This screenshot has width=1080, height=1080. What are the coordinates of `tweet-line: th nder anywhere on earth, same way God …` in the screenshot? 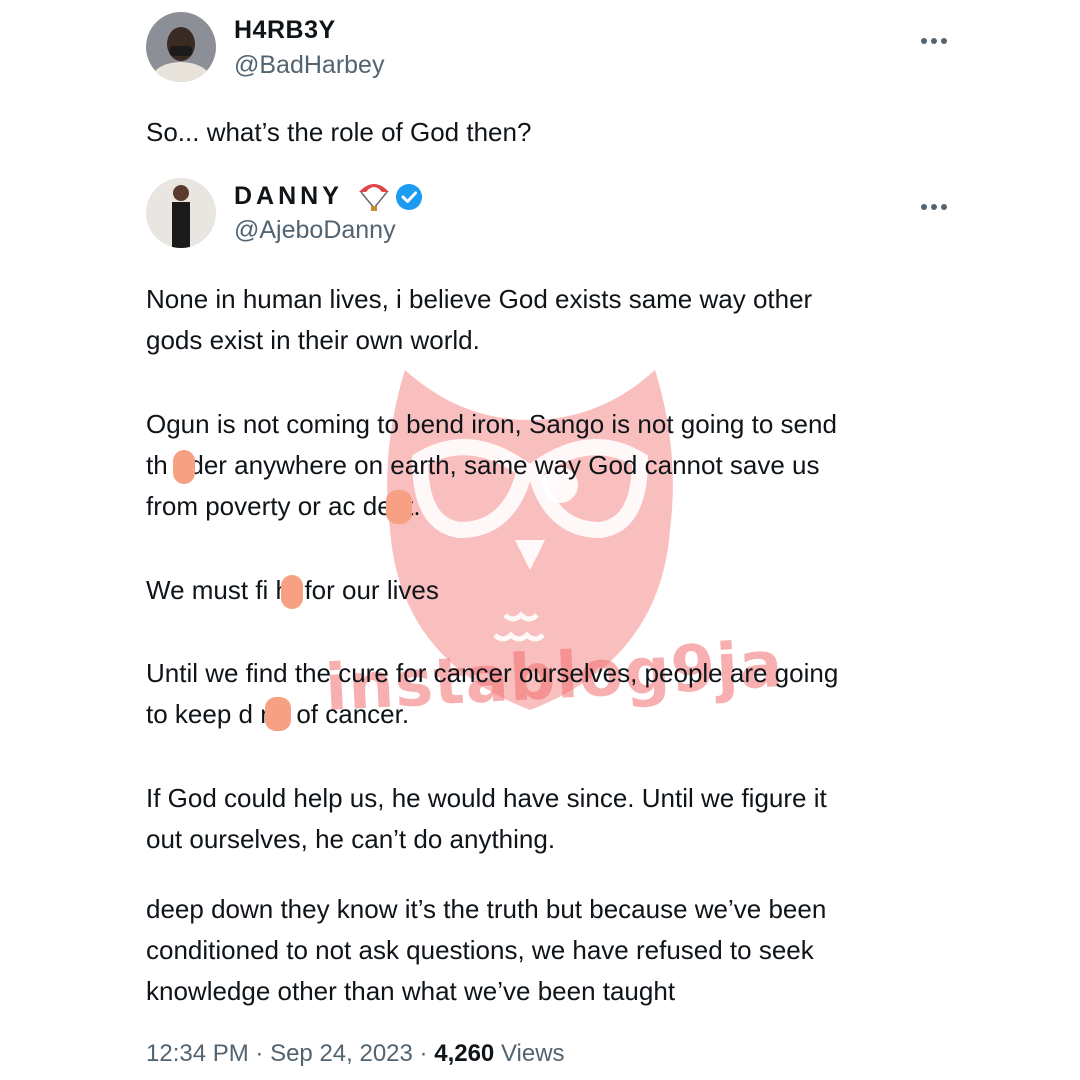 It's located at (483, 465).